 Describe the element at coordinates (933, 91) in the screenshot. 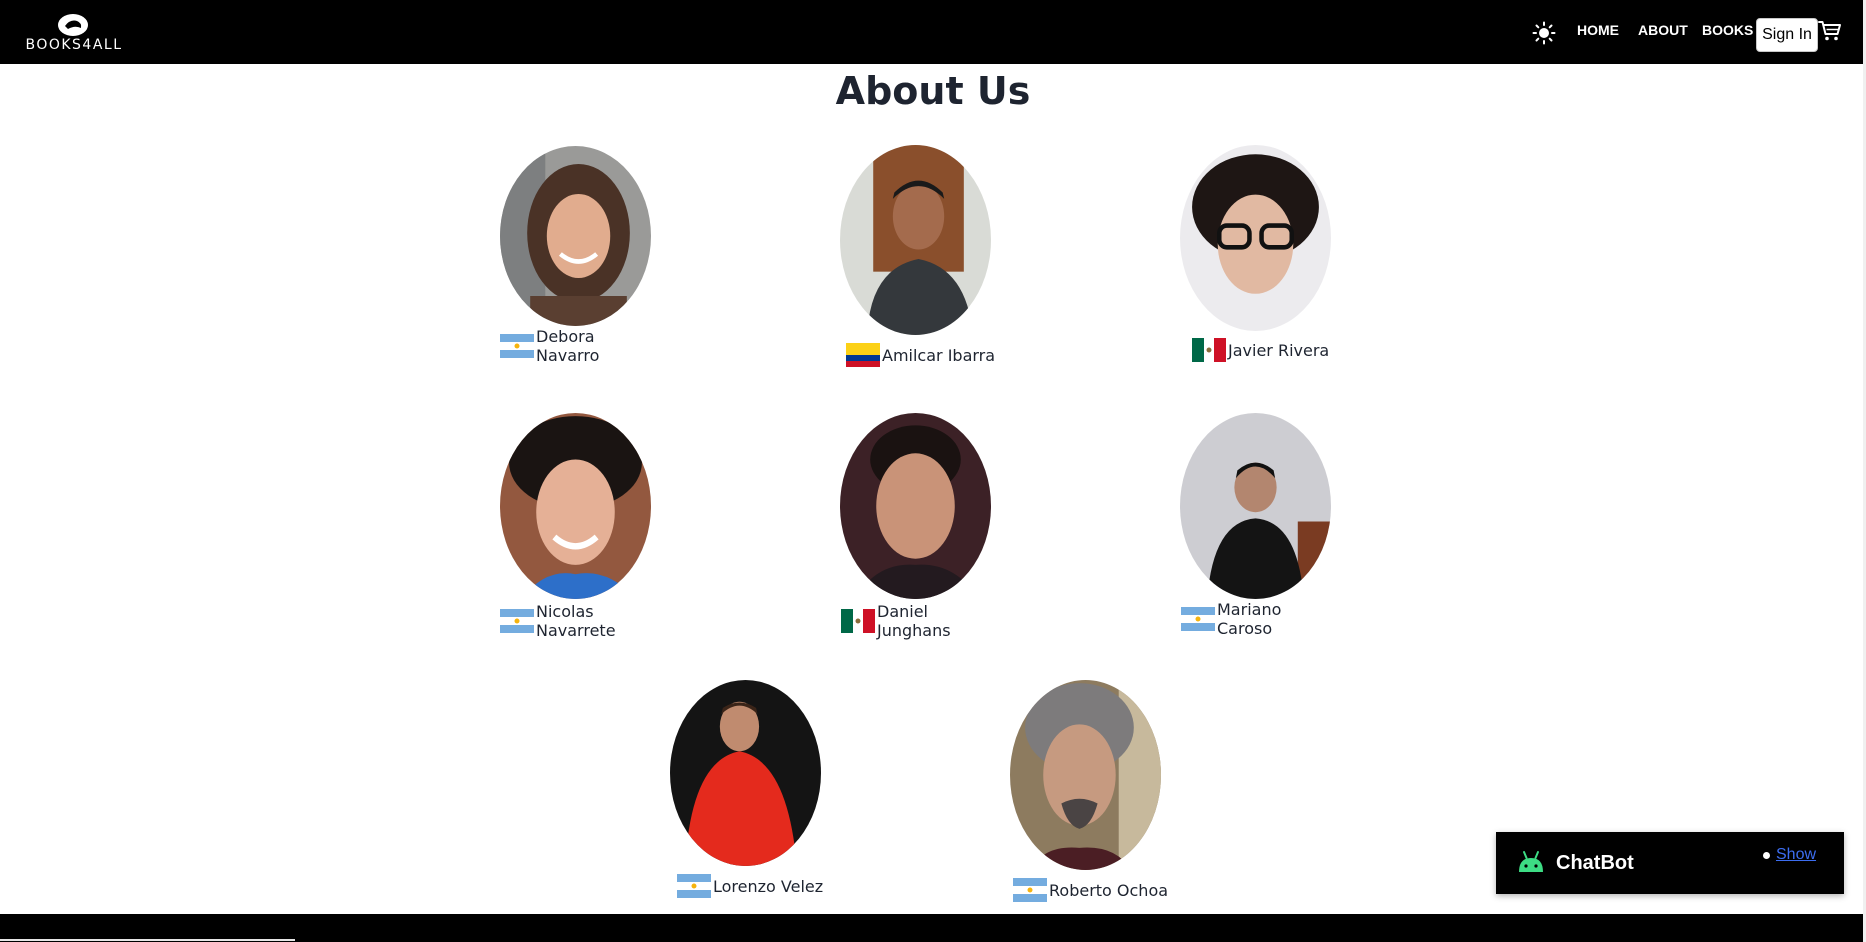

I see `page-title: About Us` at that location.